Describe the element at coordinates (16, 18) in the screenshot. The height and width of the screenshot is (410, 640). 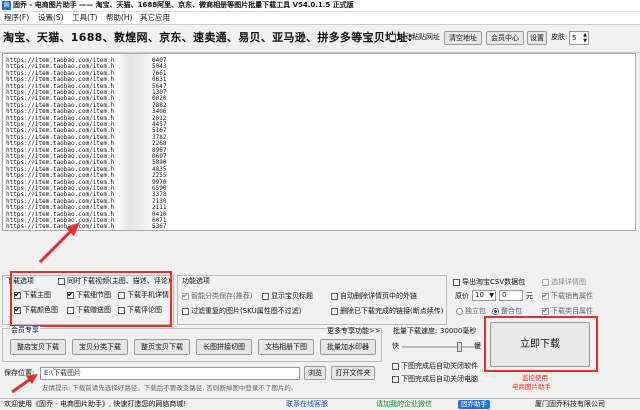
I see `menu-program: 程序(F)` at that location.